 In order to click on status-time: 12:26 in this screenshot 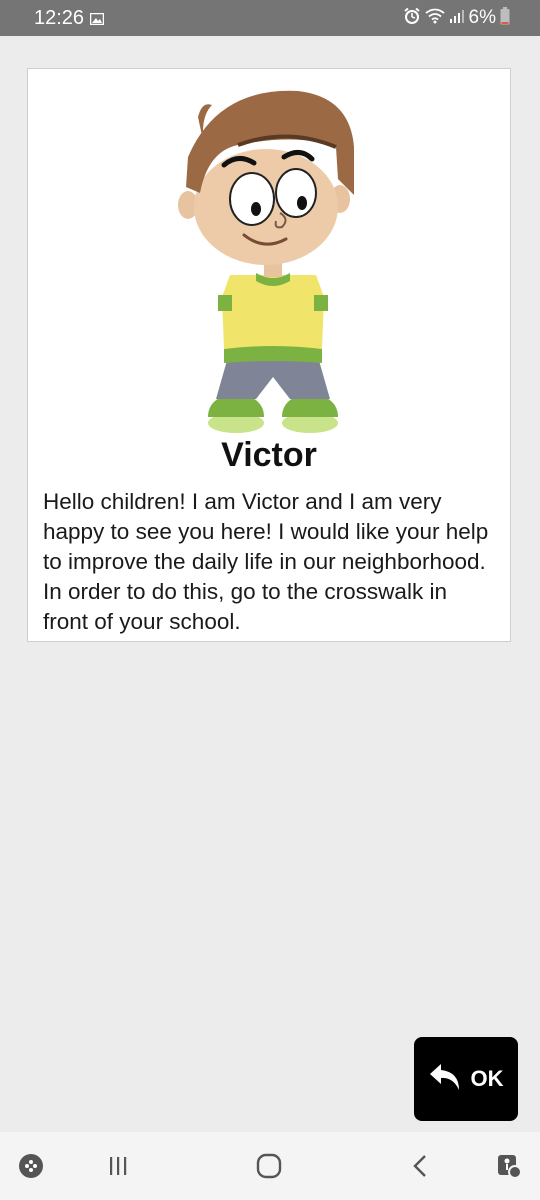, I will do `click(59, 18)`.